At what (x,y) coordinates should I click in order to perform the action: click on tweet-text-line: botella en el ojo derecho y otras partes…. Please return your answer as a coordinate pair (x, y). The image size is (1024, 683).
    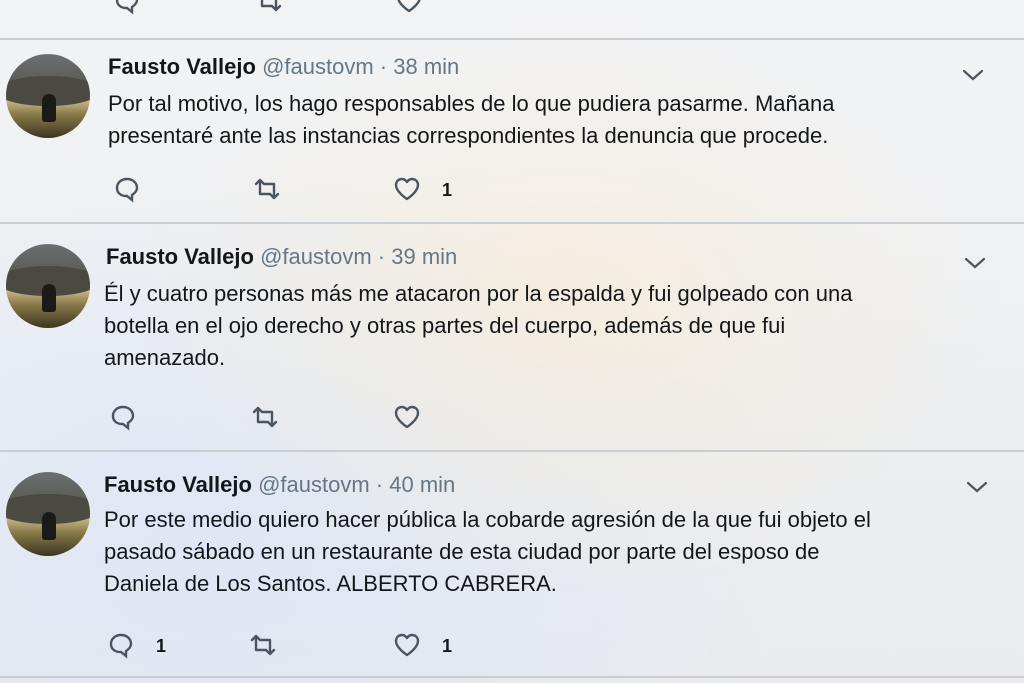
    Looking at the image, I should click on (445, 325).